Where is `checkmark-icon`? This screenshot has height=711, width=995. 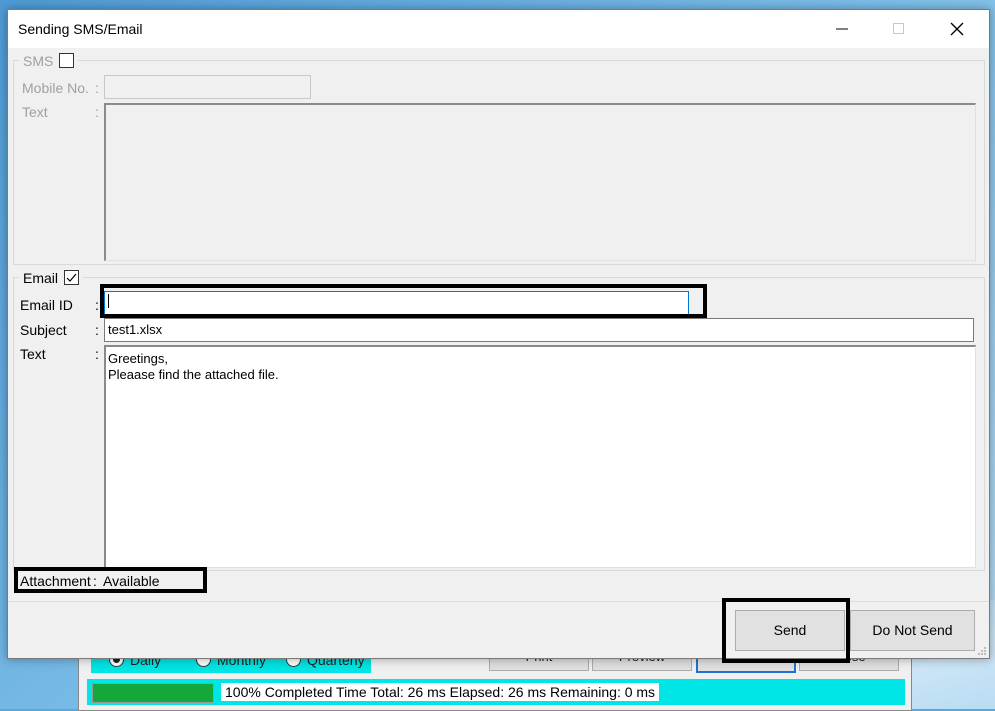
checkmark-icon is located at coordinates (71, 277).